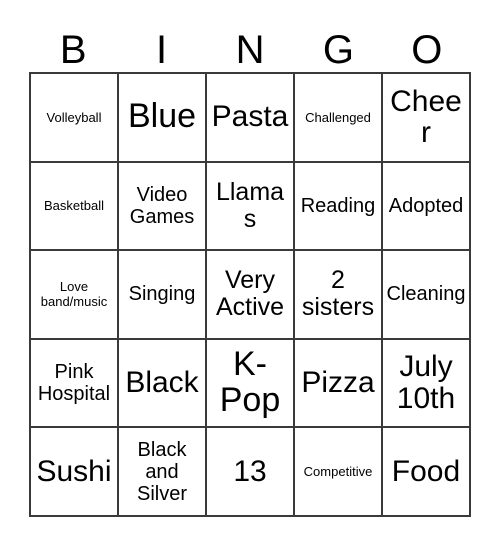  I want to click on bingo-cell: Black, so click(163, 384).